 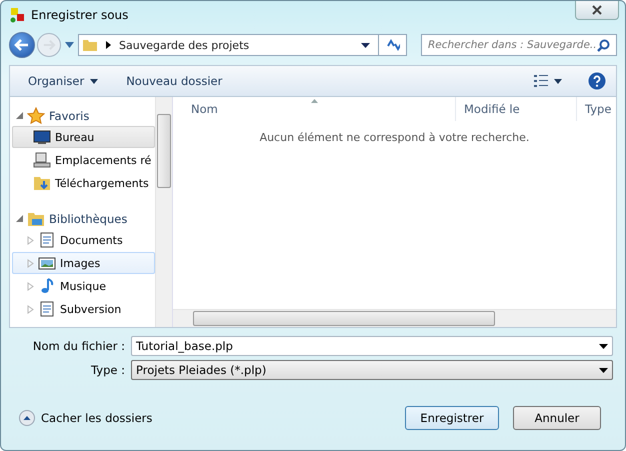 I want to click on toolbar-button: Organiser, so click(x=63, y=81).